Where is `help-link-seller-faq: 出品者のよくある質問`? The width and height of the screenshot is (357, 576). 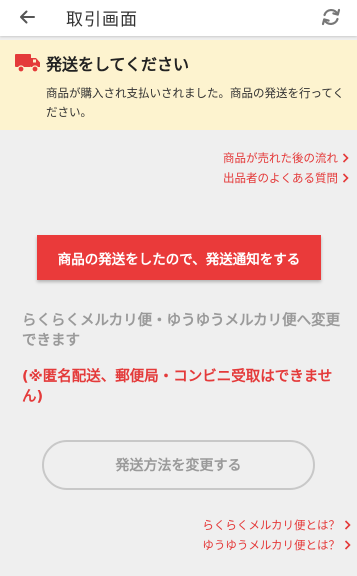 help-link-seller-faq: 出品者のよくある質問 is located at coordinates (286, 178).